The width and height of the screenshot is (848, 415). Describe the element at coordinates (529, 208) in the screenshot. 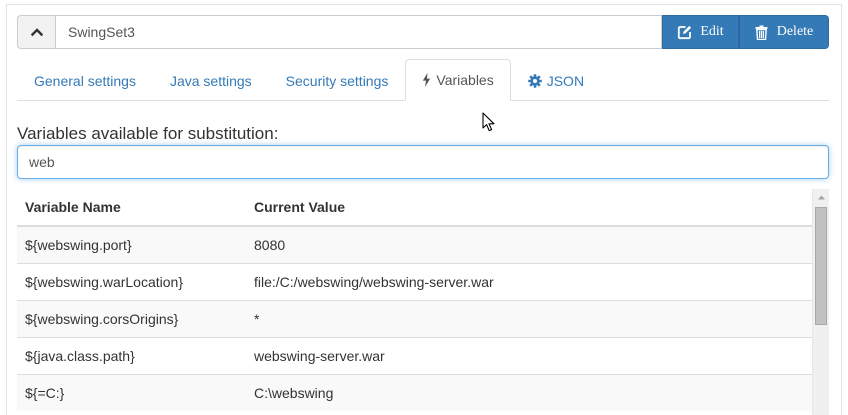

I see `column-header-current-value: Current Value` at that location.